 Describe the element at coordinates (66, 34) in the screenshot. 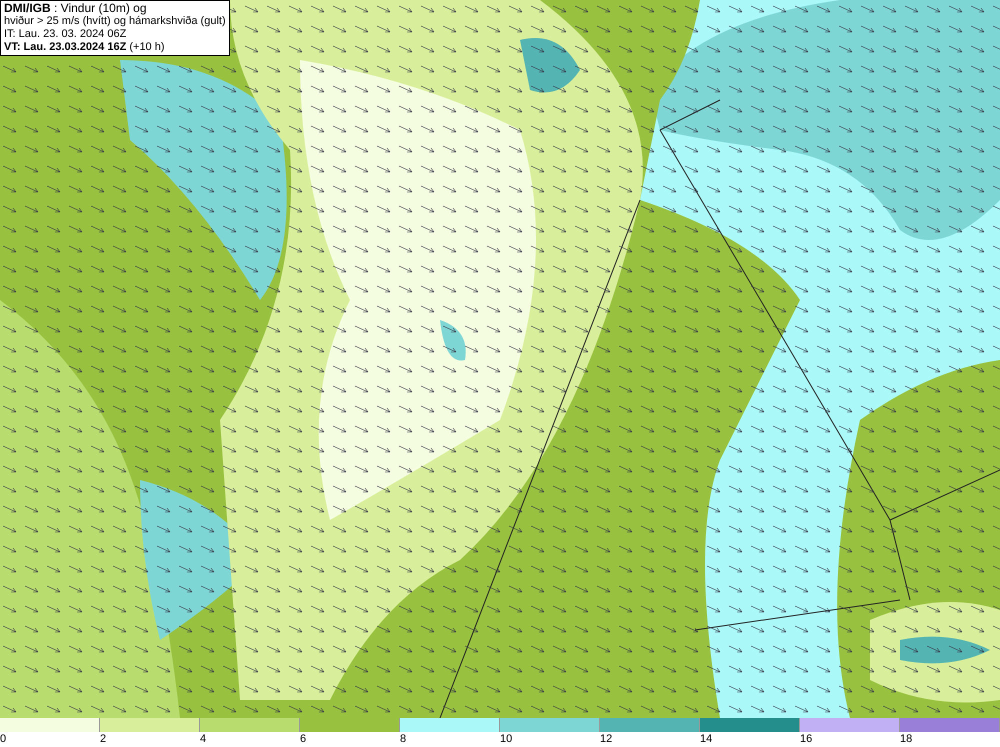

I see `info-text: IT: Lau. 23. 03. 2024 06Z` at that location.